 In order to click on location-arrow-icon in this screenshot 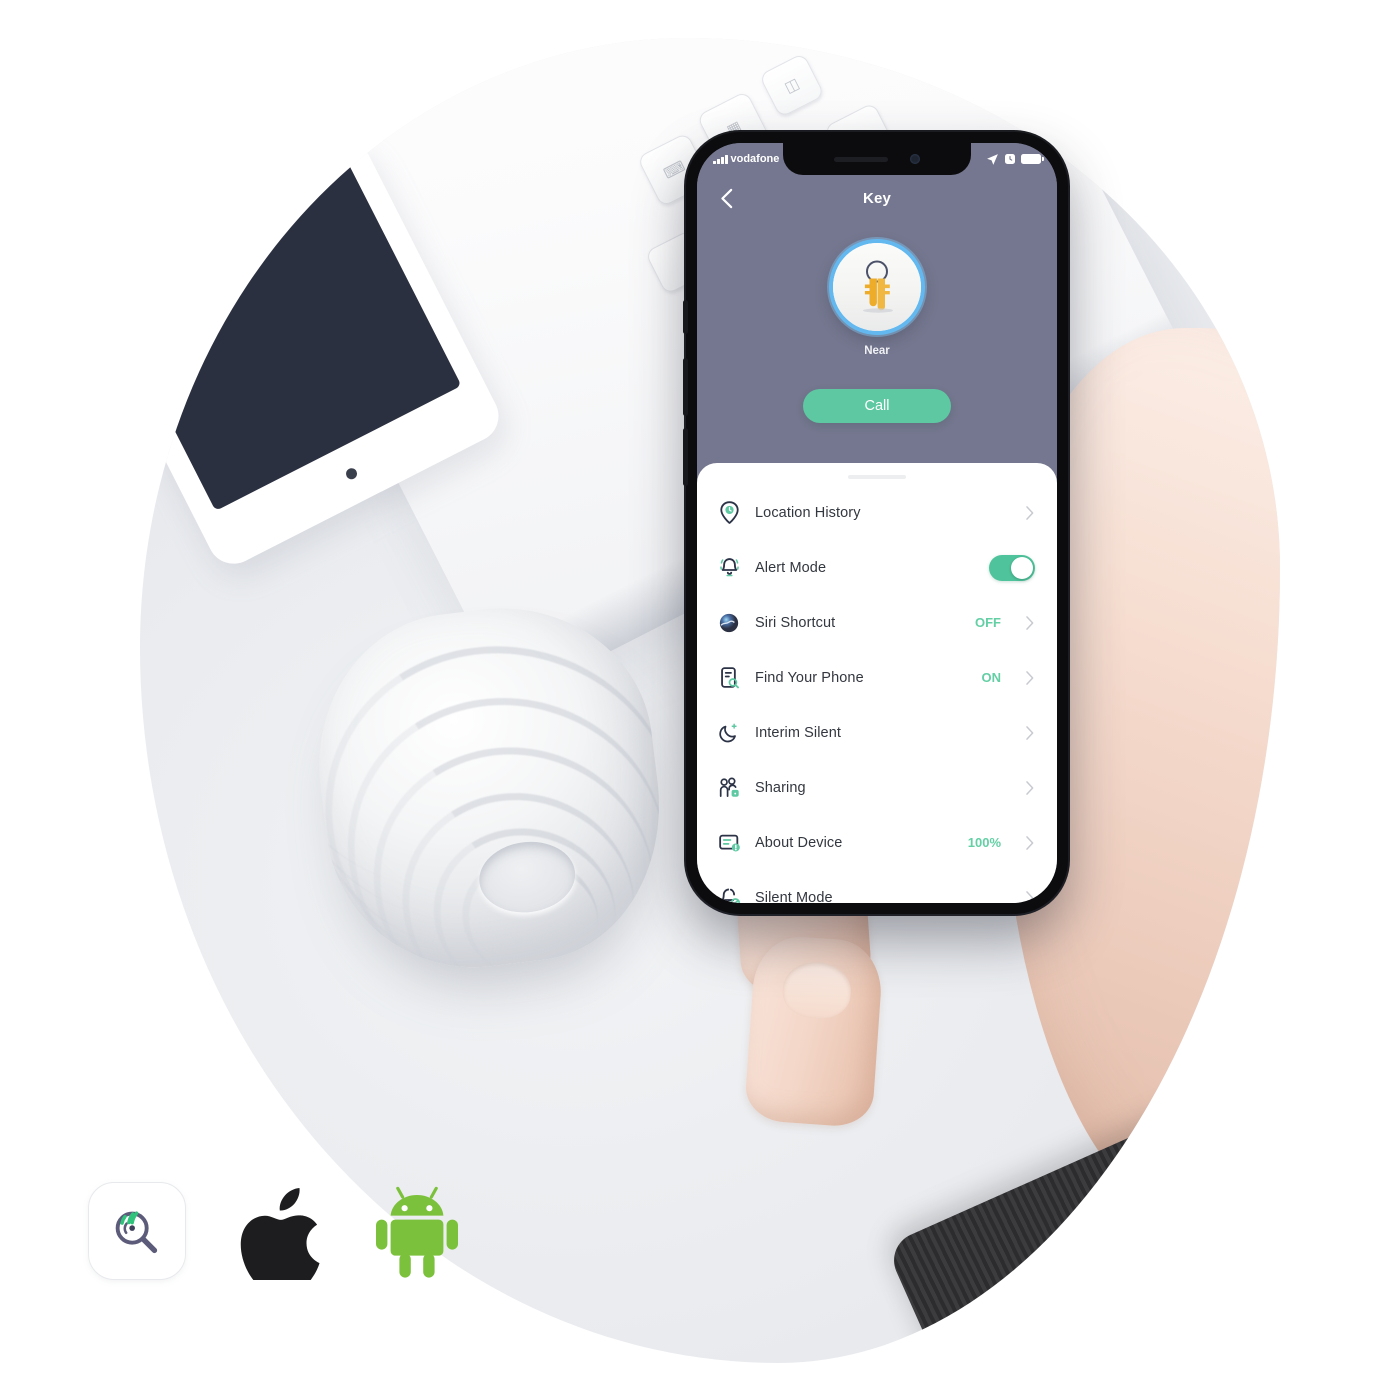, I will do `click(992, 159)`.